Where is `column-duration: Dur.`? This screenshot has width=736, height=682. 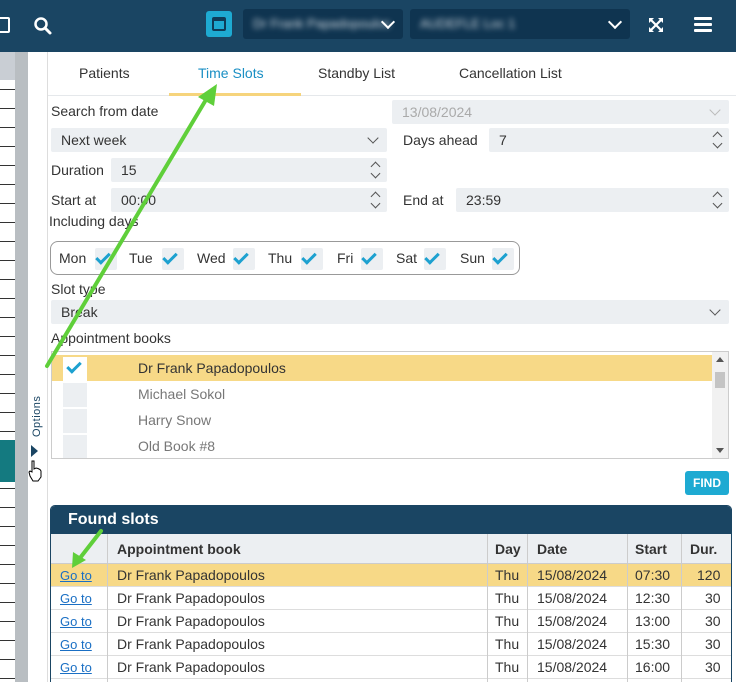 column-duration: Dur. is located at coordinates (704, 549).